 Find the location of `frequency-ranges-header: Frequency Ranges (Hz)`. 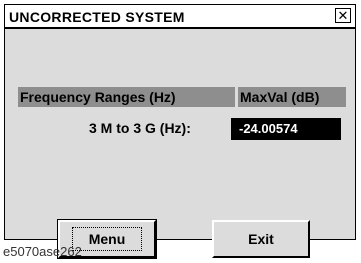

frequency-ranges-header: Frequency Ranges (Hz) is located at coordinates (126, 97).